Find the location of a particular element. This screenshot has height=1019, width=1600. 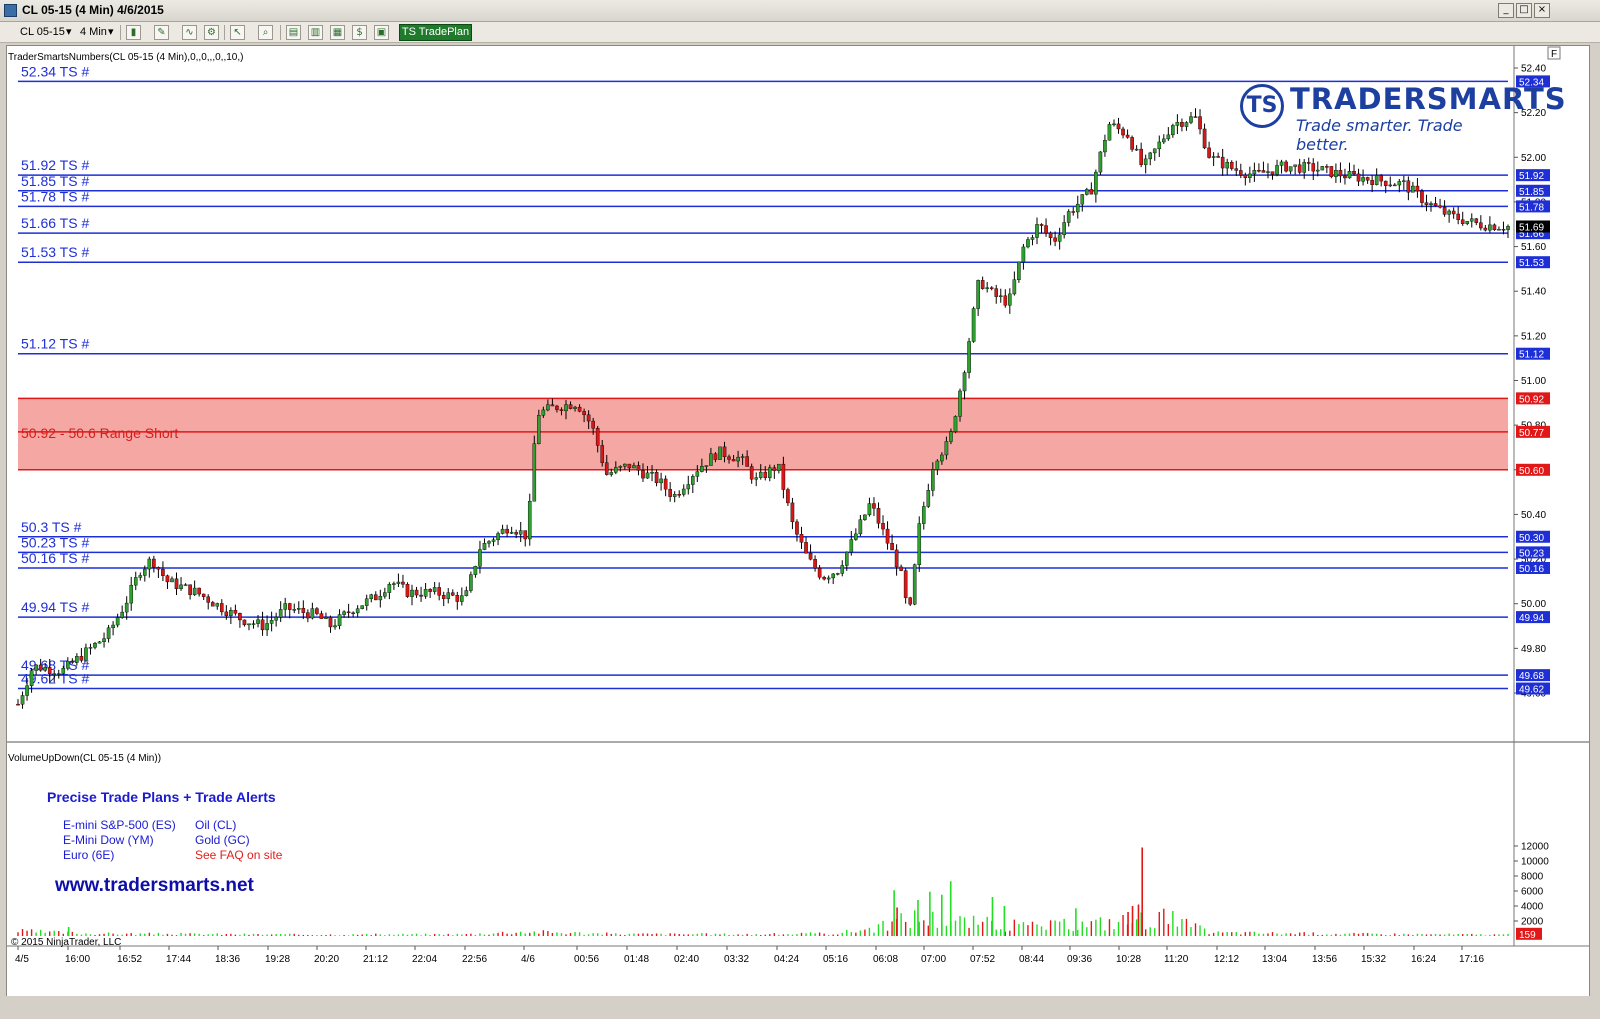

chart-trader-icon: ▥ is located at coordinates (315, 32).